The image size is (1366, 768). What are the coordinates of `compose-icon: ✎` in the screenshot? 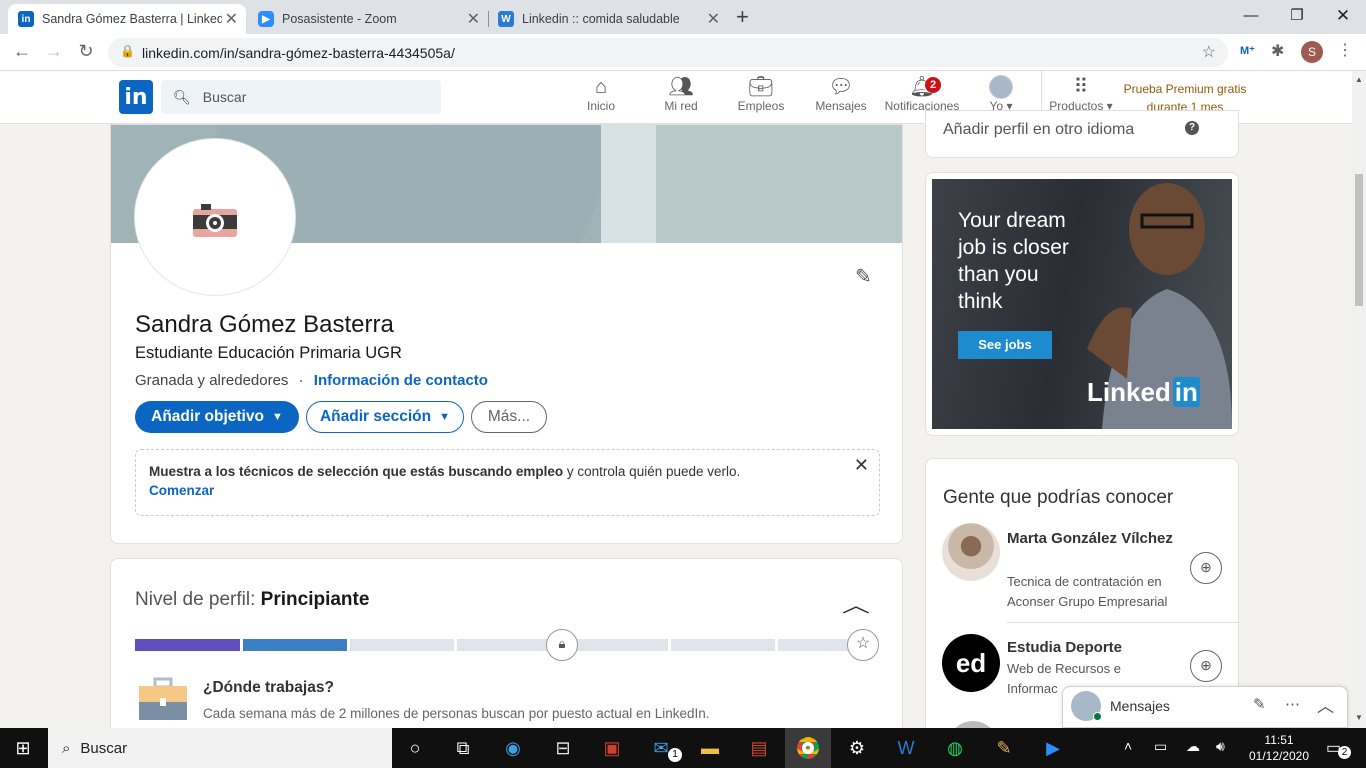 It's located at (1259, 704).